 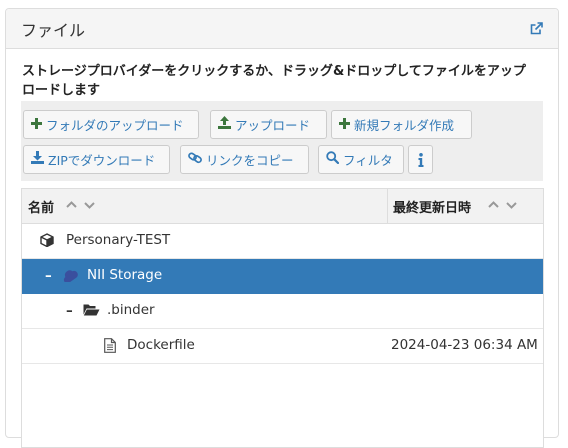 I want to click on sort-modified-icons, so click(x=503, y=207).